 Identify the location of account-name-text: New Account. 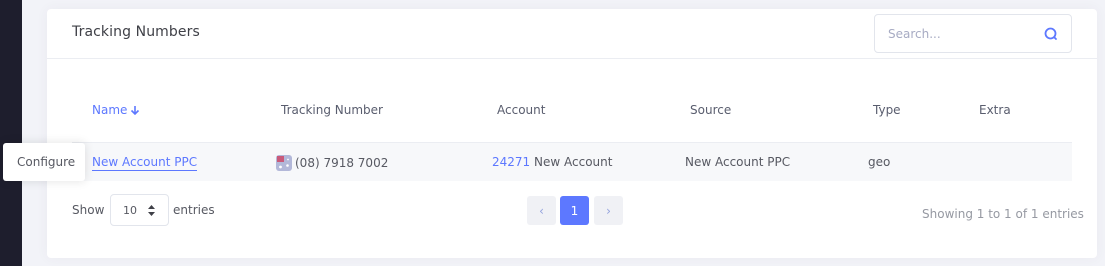
(573, 162).